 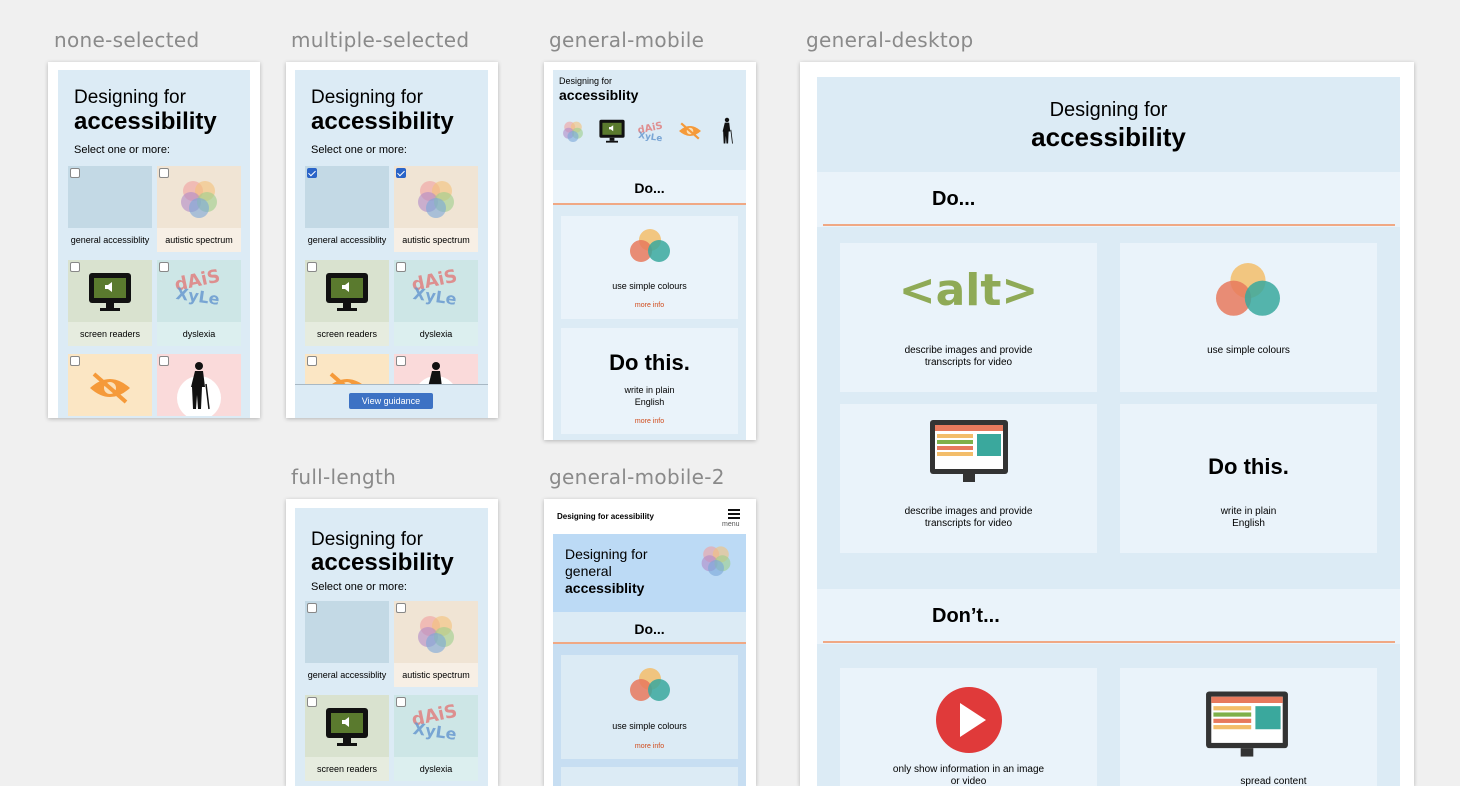 I want to click on tile-elderly, so click(x=199, y=386).